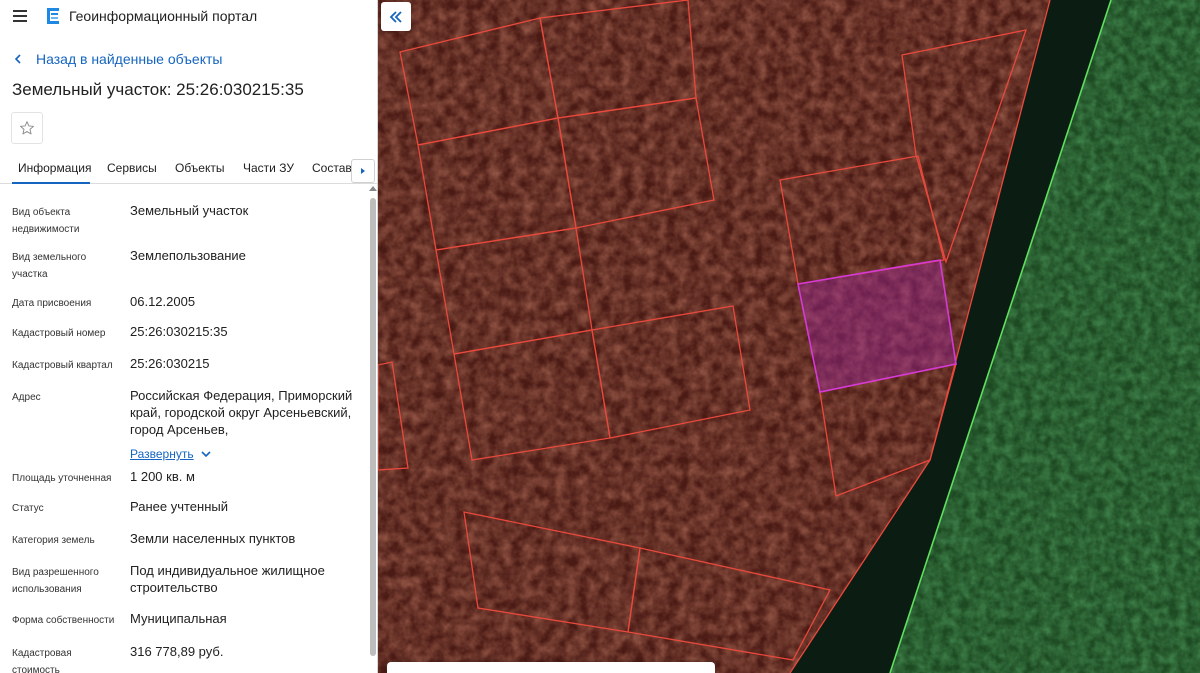  What do you see at coordinates (42, 660) in the screenshot?
I see `attr-label: Кадастровая стоимость` at bounding box center [42, 660].